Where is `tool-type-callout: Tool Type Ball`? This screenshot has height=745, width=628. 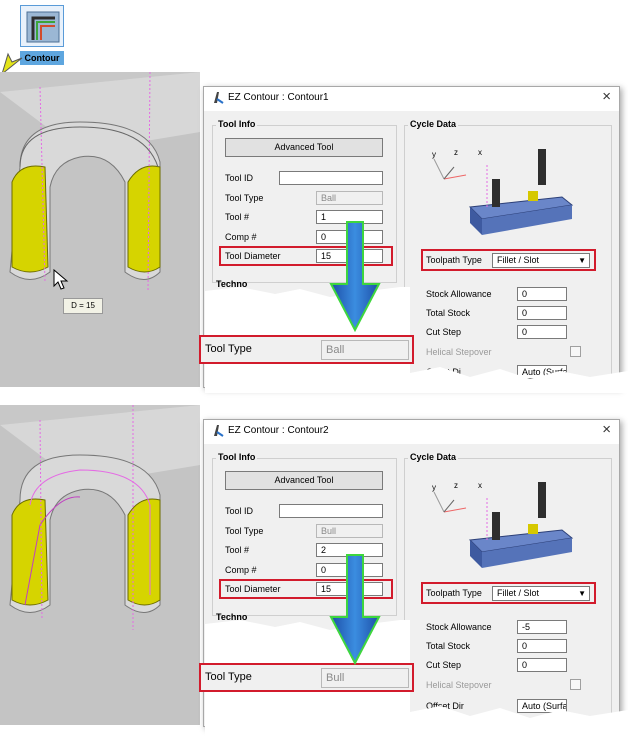
tool-type-callout: Tool Type Ball is located at coordinates (306, 349).